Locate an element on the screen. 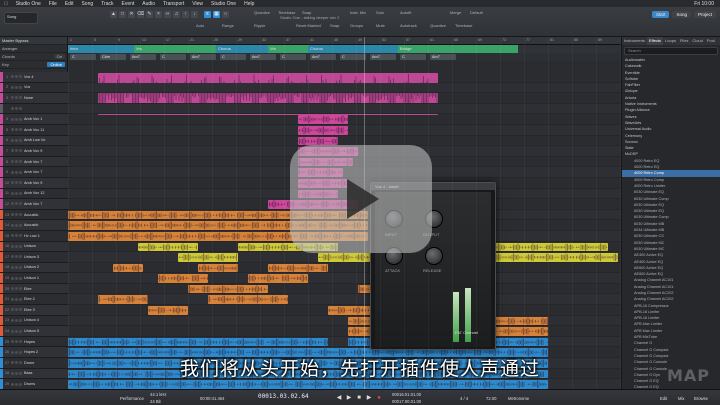 The image size is (720, 405). track-header: 1 Vox 4 is located at coordinates (34, 77).